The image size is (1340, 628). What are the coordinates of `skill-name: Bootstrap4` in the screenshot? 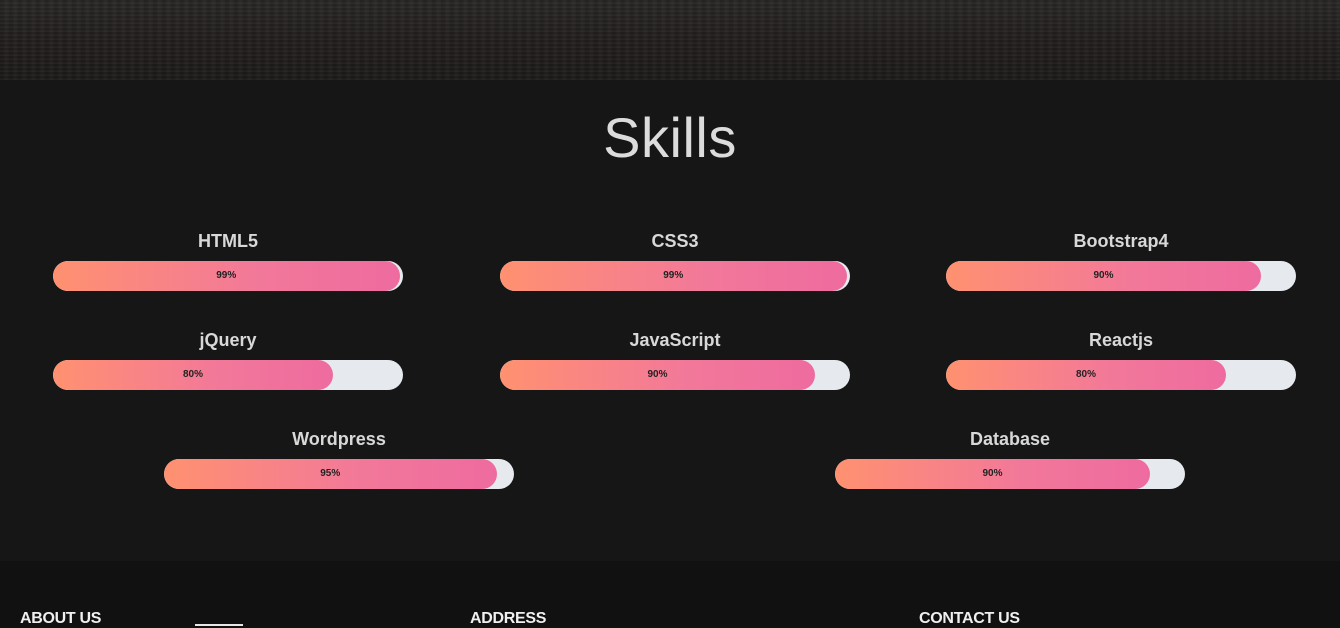 It's located at (1121, 241).